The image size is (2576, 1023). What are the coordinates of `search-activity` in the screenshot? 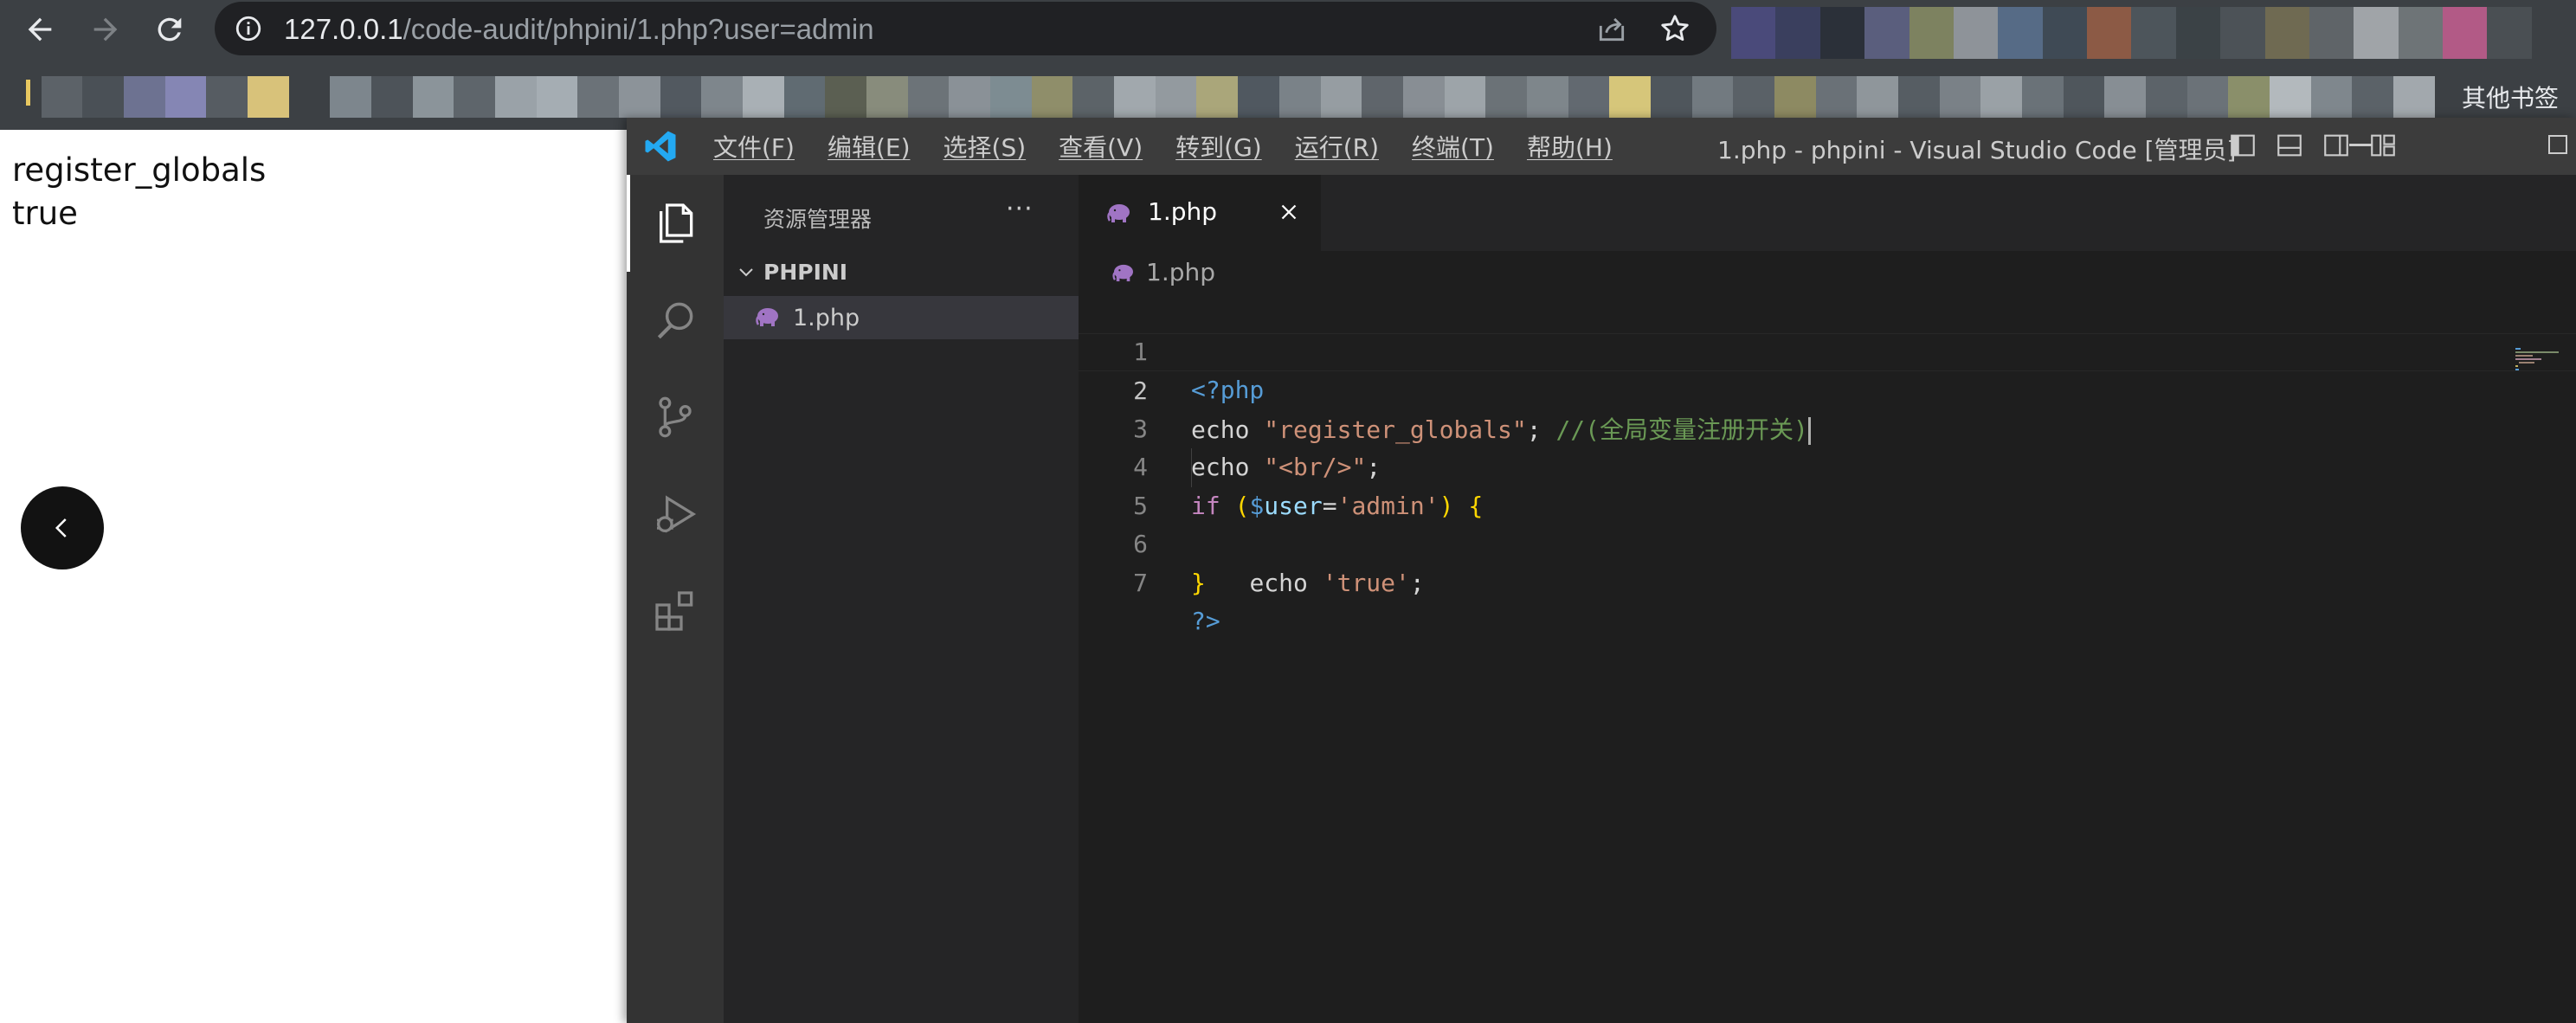 It's located at (675, 320).